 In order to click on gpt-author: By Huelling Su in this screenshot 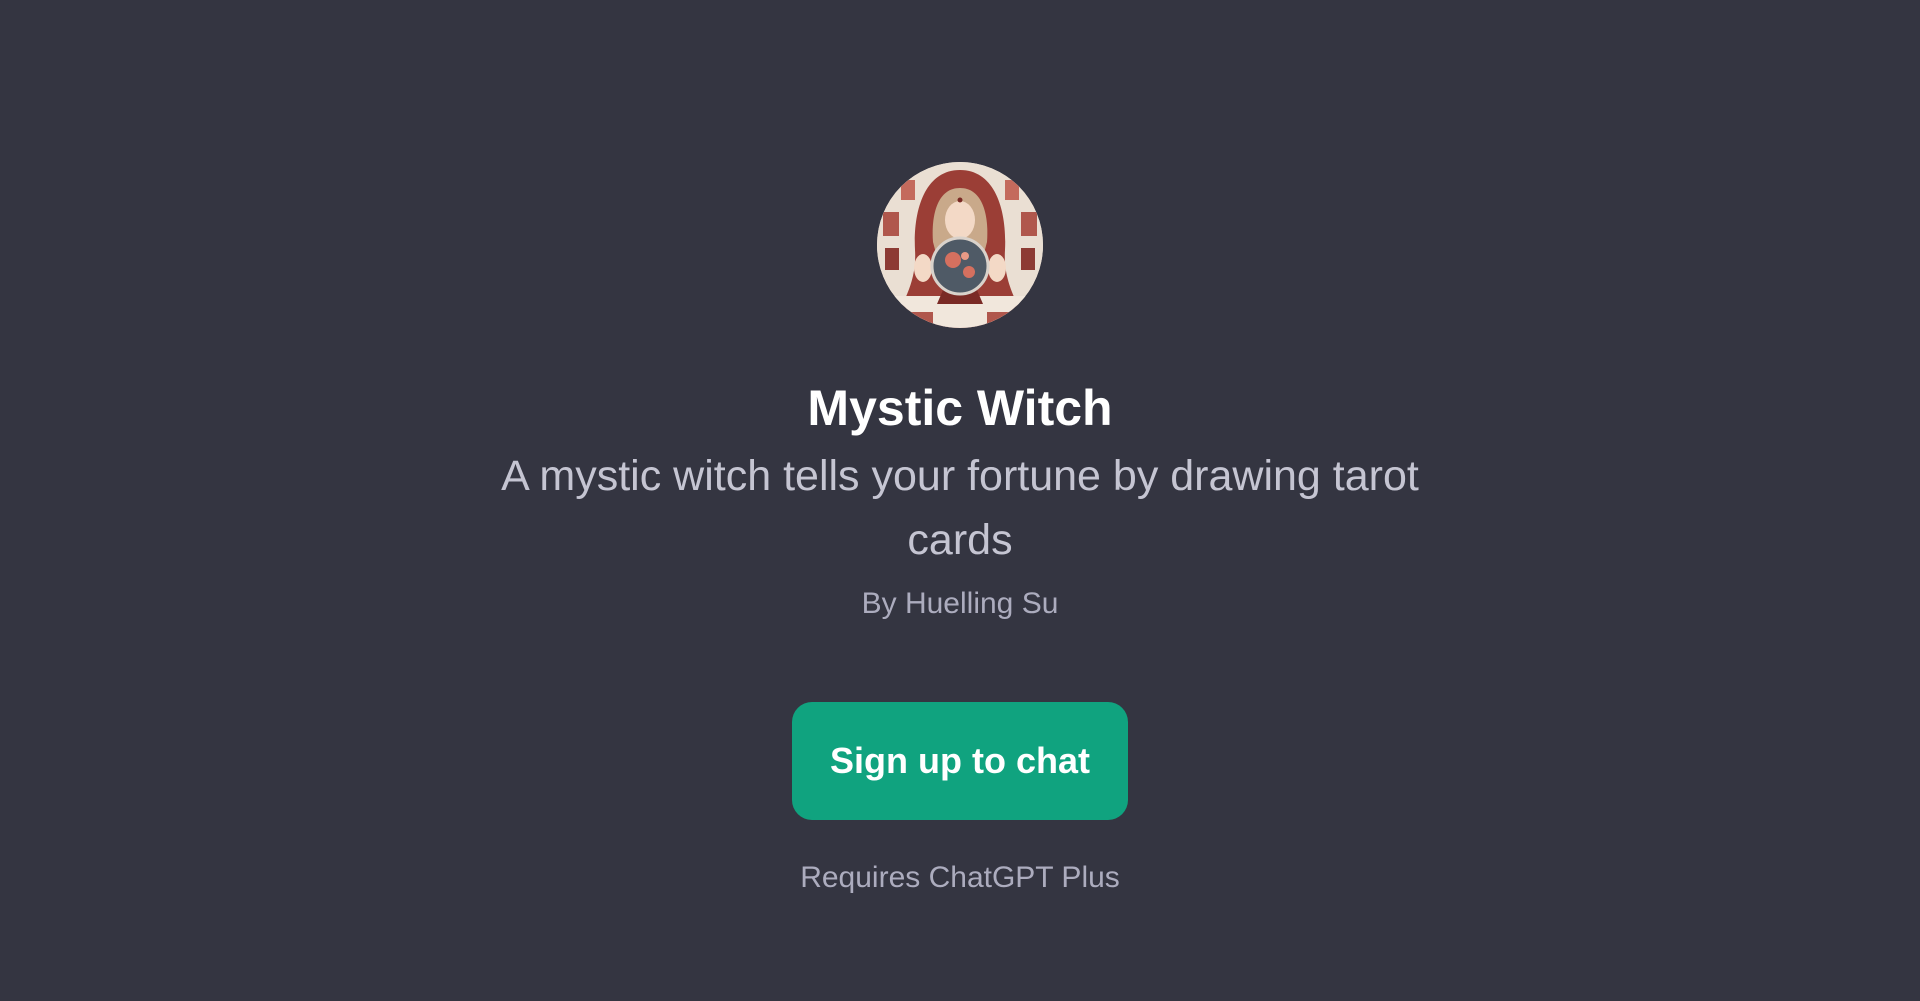, I will do `click(960, 603)`.